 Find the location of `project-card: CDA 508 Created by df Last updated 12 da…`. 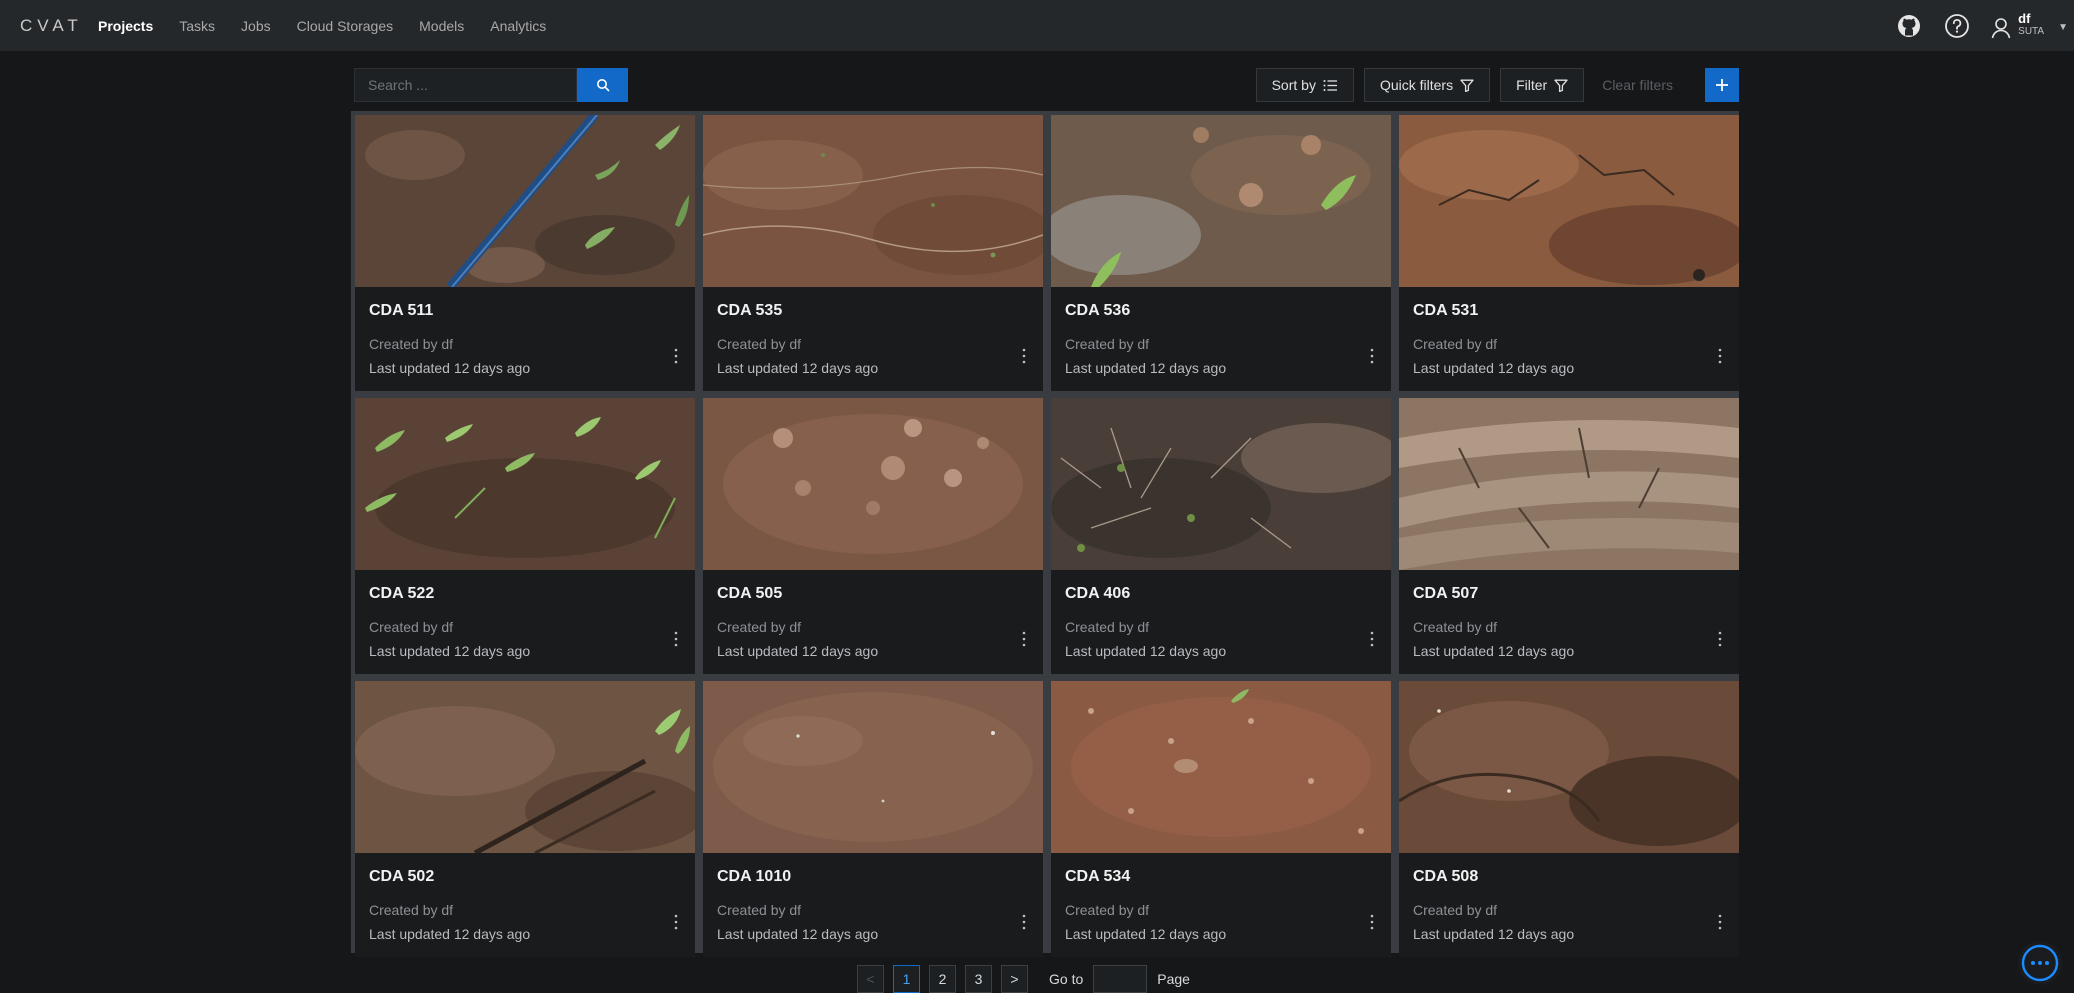

project-card: CDA 508 Created by df Last updated 12 da… is located at coordinates (1569, 819).